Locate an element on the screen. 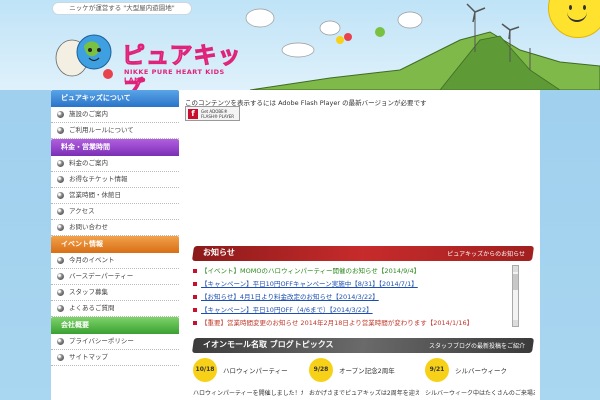  sidebar-item: お問い合わせ is located at coordinates (115, 228).